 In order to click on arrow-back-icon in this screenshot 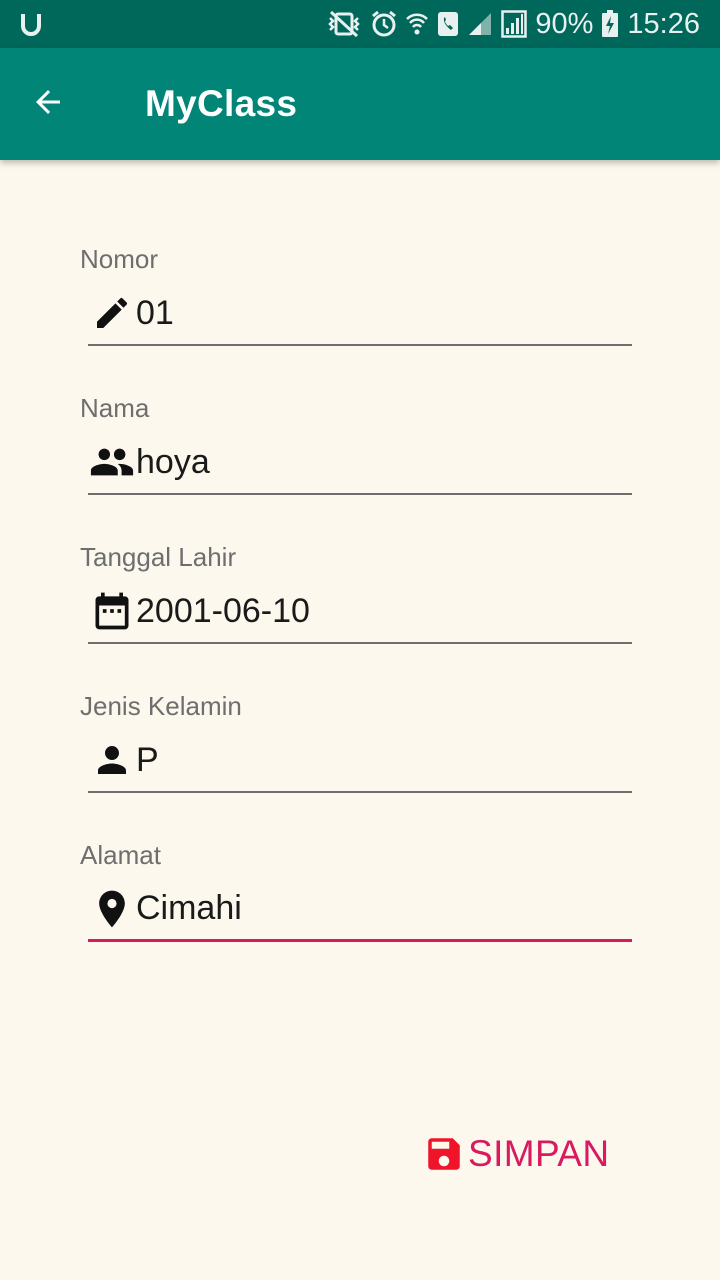, I will do `click(48, 104)`.